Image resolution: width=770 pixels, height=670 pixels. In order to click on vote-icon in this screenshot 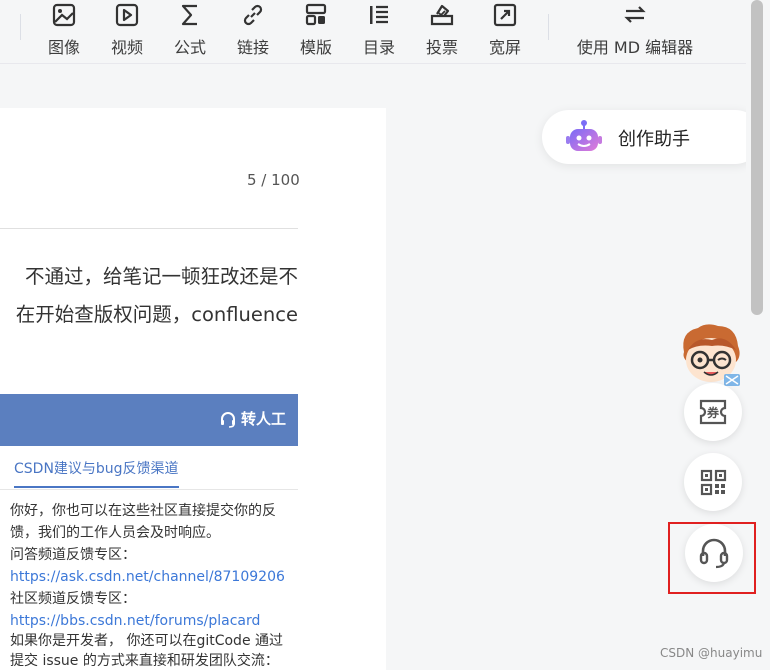, I will do `click(442, 15)`.